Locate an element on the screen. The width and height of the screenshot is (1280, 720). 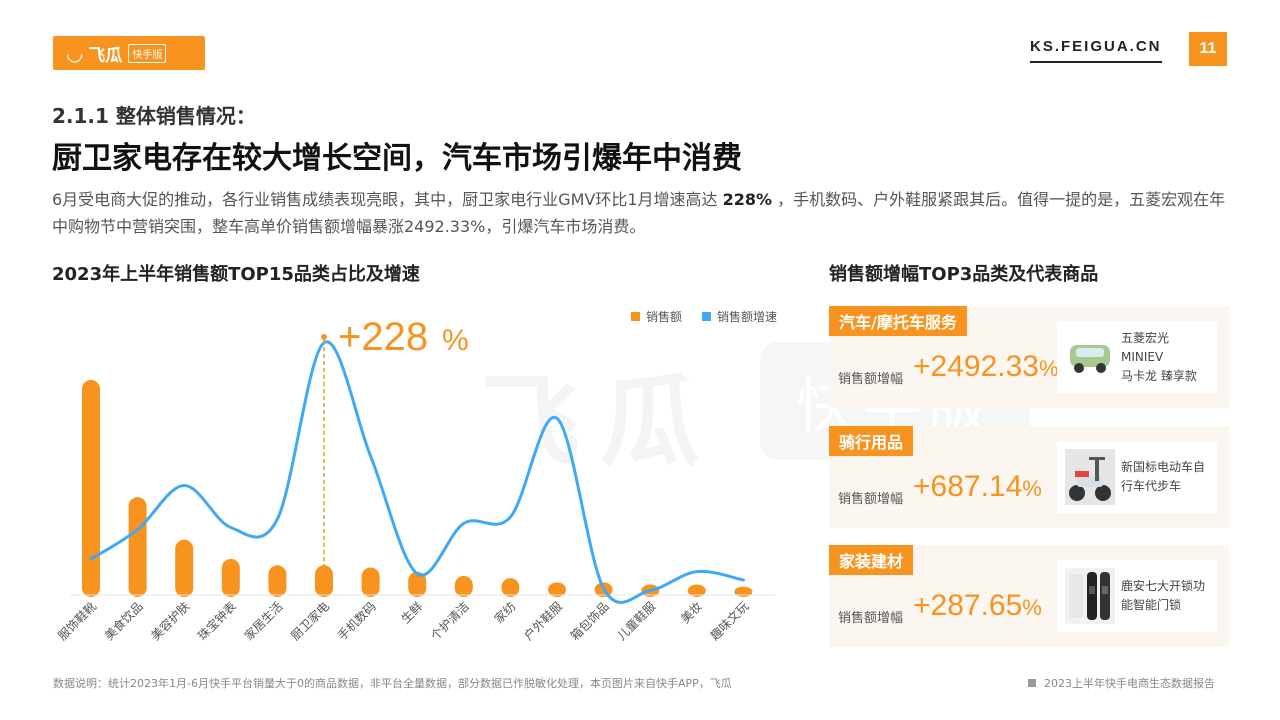
category-label-5: 家居生活 is located at coordinates (263, 621).